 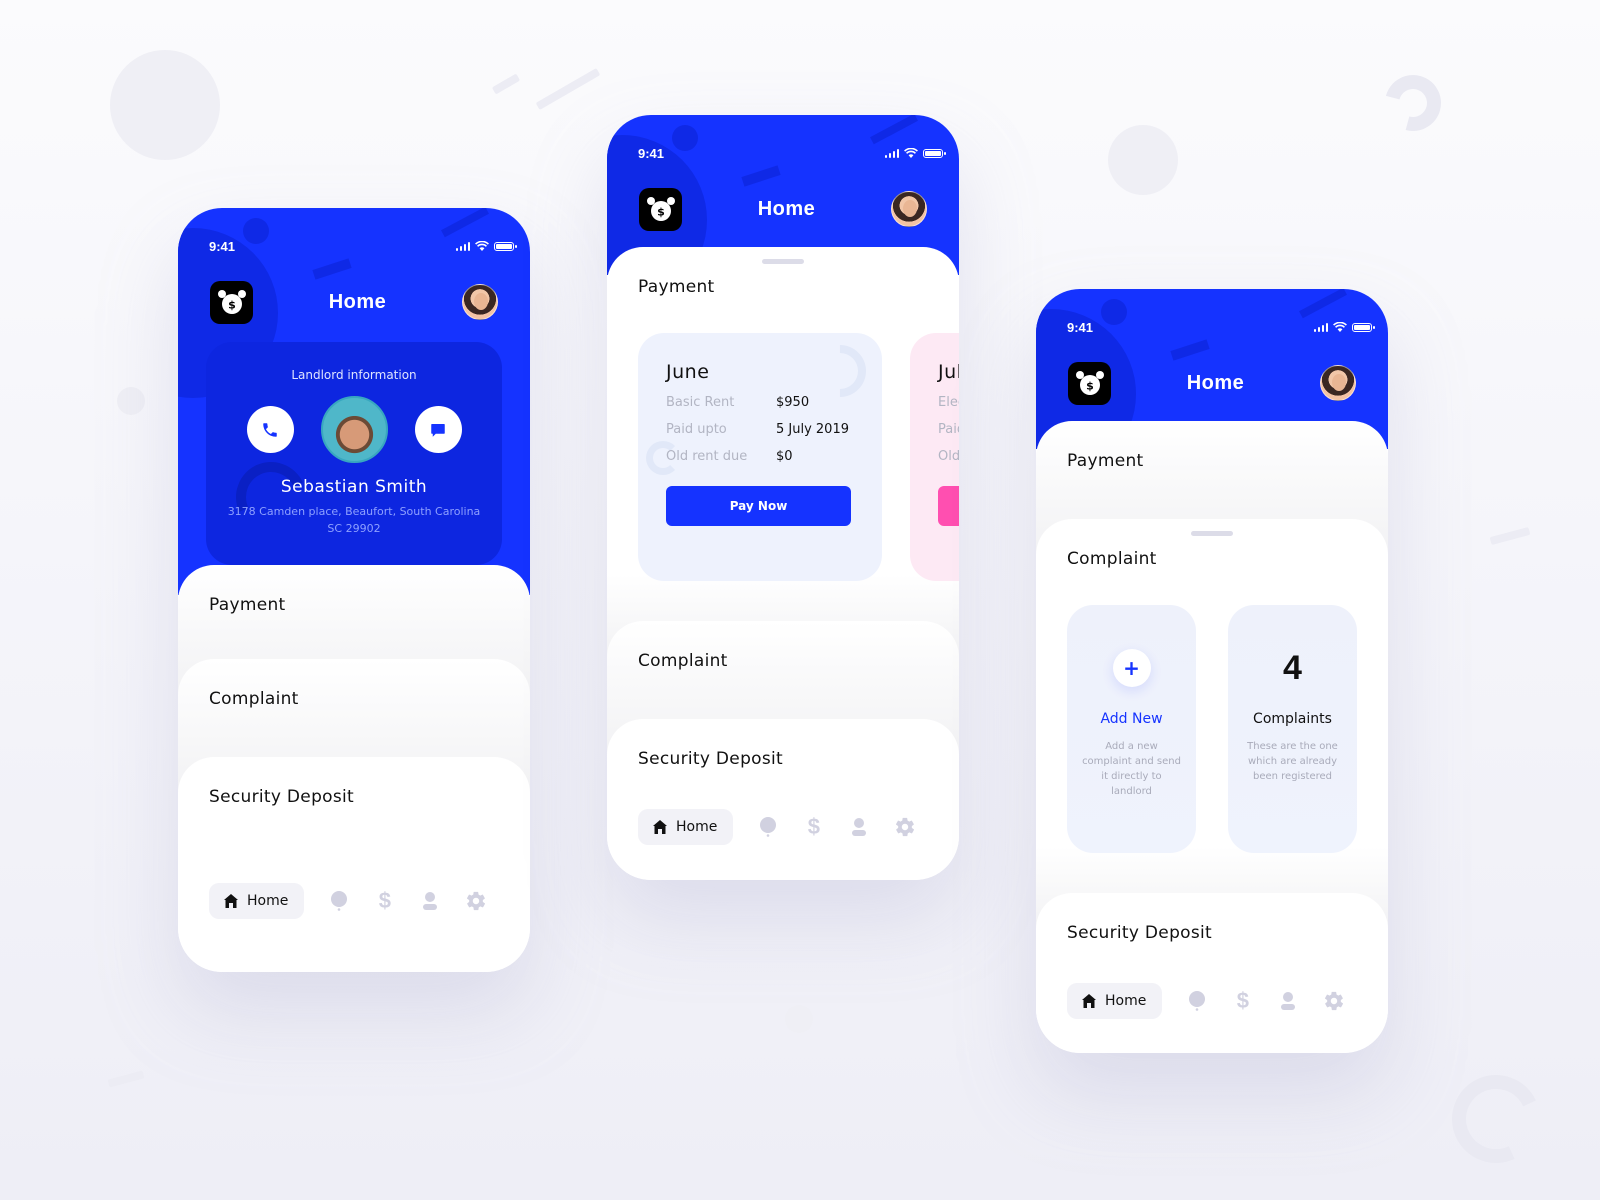 I want to click on payment-row-value: 5 July 2019, so click(x=812, y=429).